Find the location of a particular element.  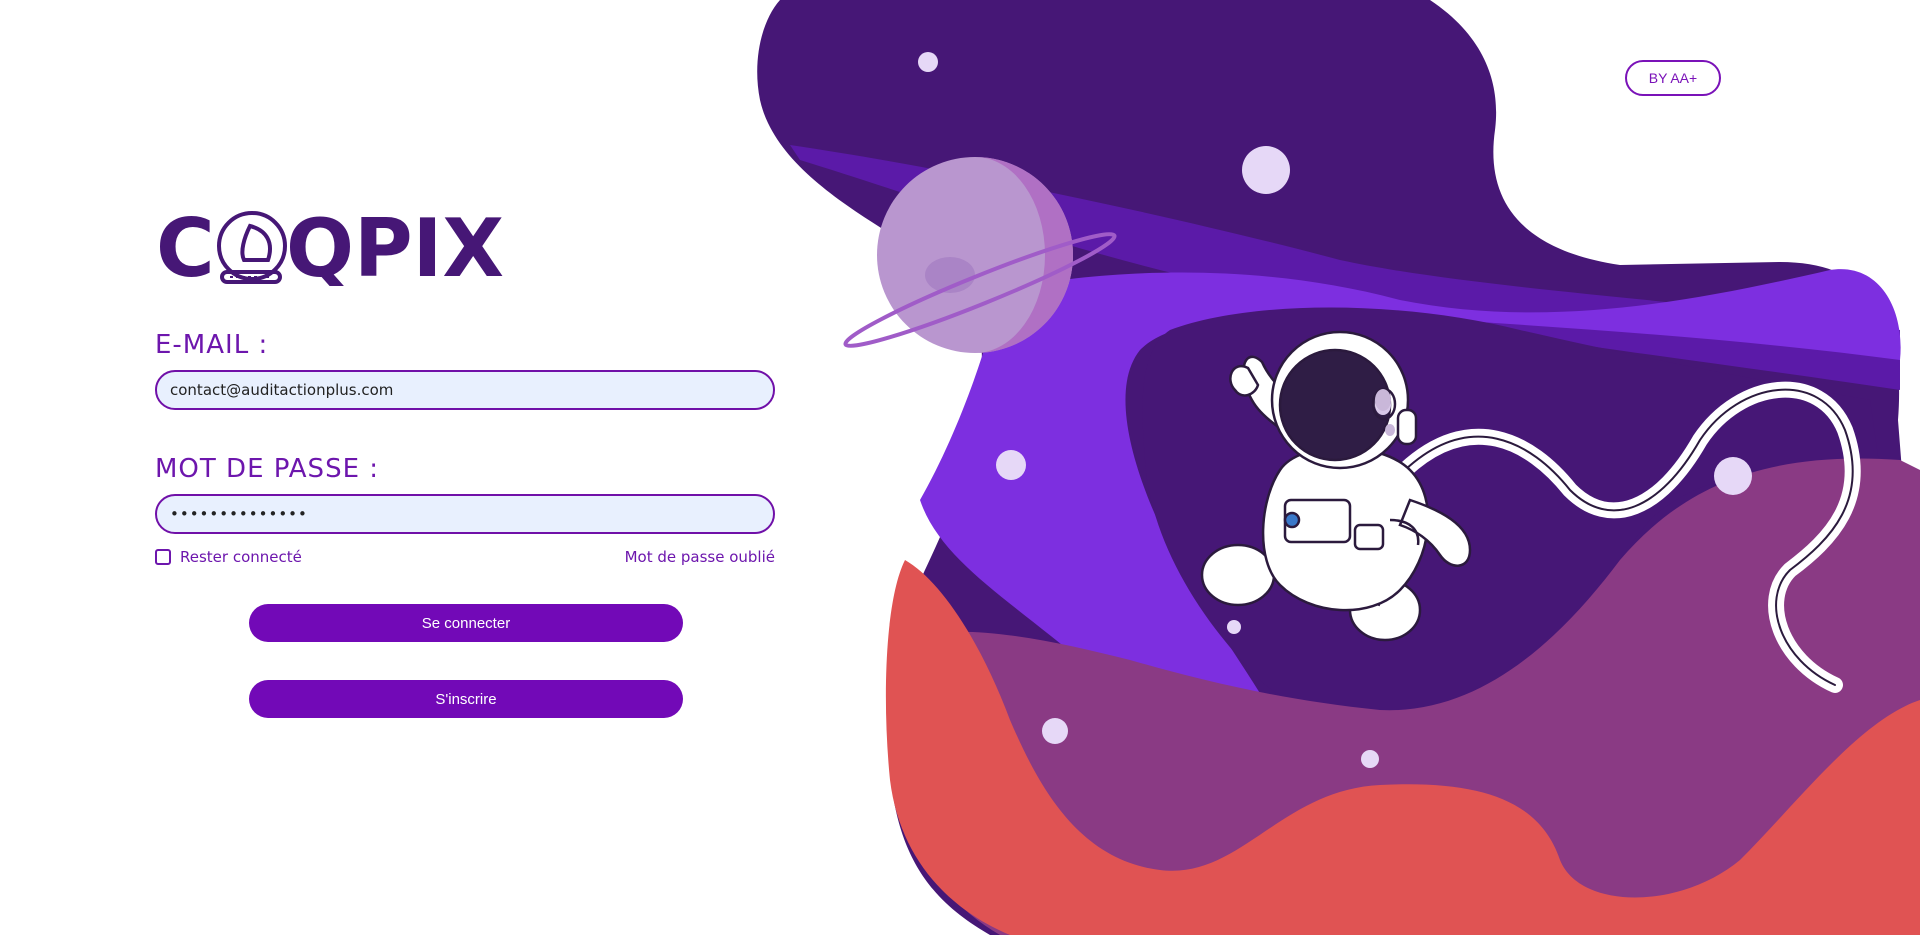

email-label: E-MAIL : is located at coordinates (212, 345).